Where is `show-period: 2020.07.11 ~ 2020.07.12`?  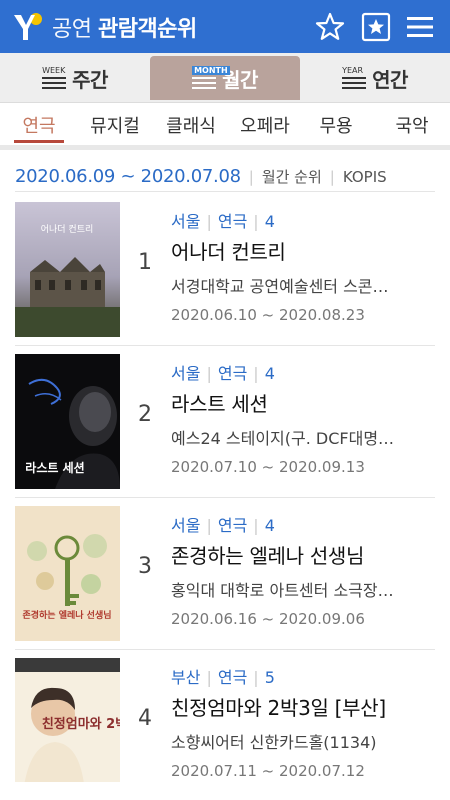 show-period: 2020.07.11 ~ 2020.07.12 is located at coordinates (268, 771).